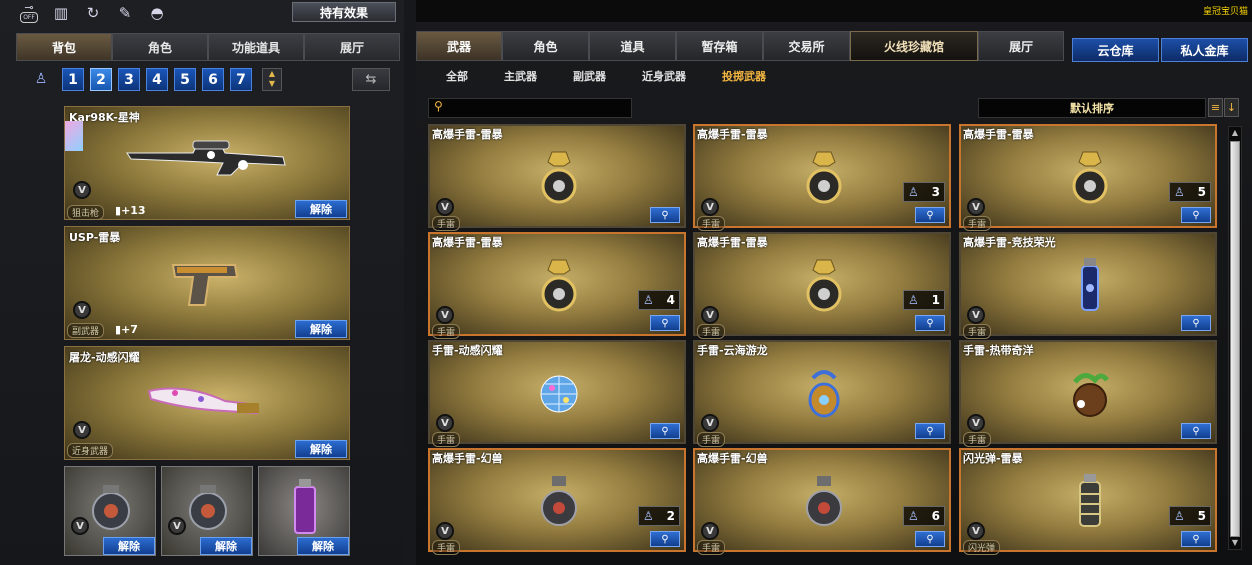 The height and width of the screenshot is (565, 1252). What do you see at coordinates (935, 300) in the screenshot?
I see `count-value: 1` at bounding box center [935, 300].